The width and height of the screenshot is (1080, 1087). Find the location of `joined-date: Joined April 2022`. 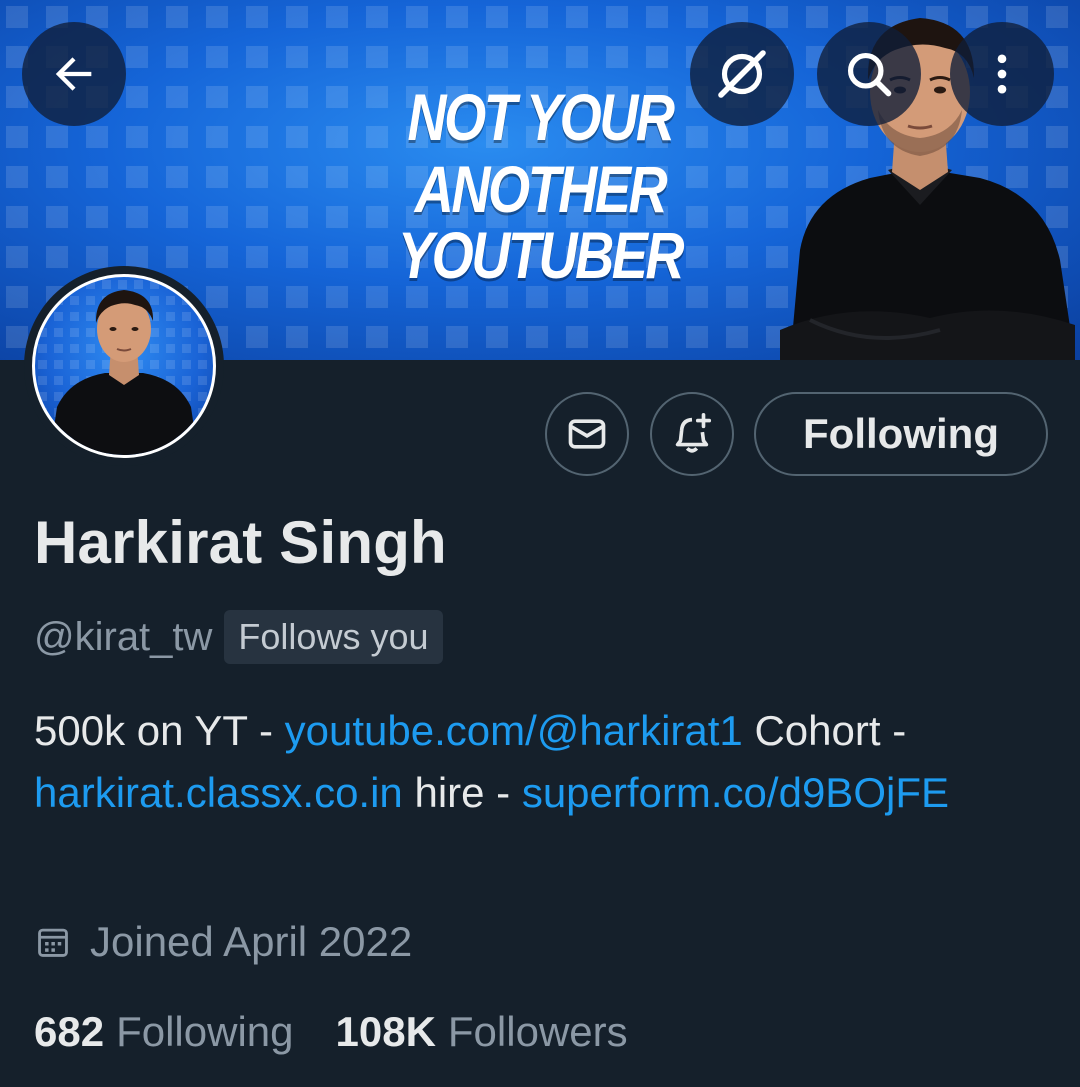

joined-date: Joined April 2022 is located at coordinates (251, 941).